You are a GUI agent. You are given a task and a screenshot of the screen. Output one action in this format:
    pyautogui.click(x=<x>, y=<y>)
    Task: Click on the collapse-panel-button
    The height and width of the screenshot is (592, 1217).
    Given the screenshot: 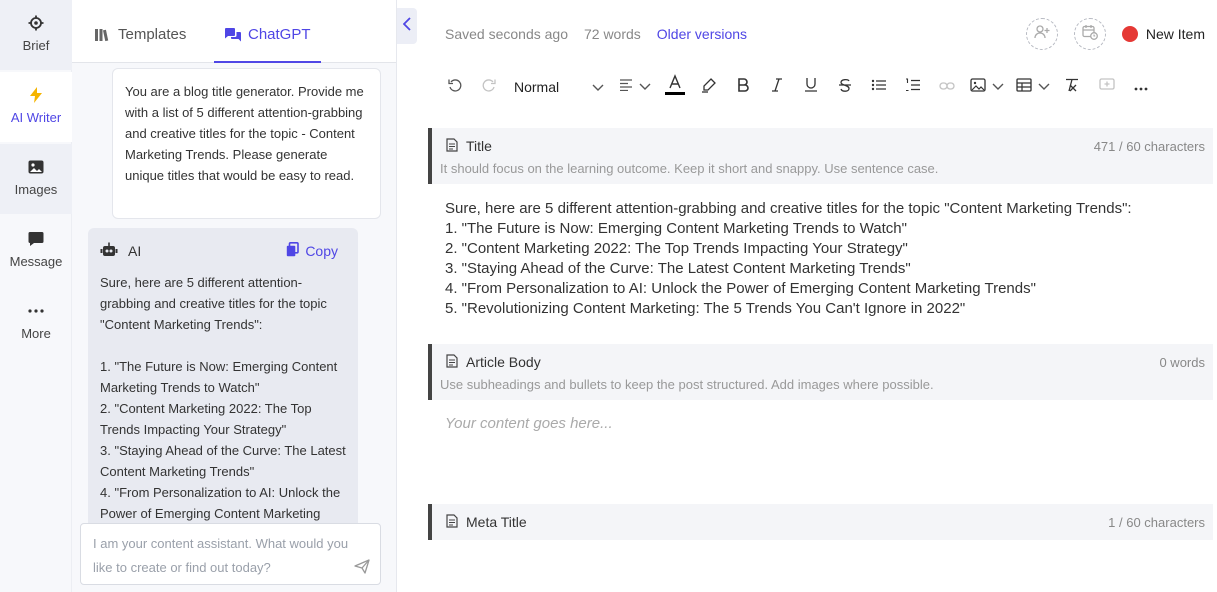 What is the action you would take?
    pyautogui.click(x=407, y=26)
    